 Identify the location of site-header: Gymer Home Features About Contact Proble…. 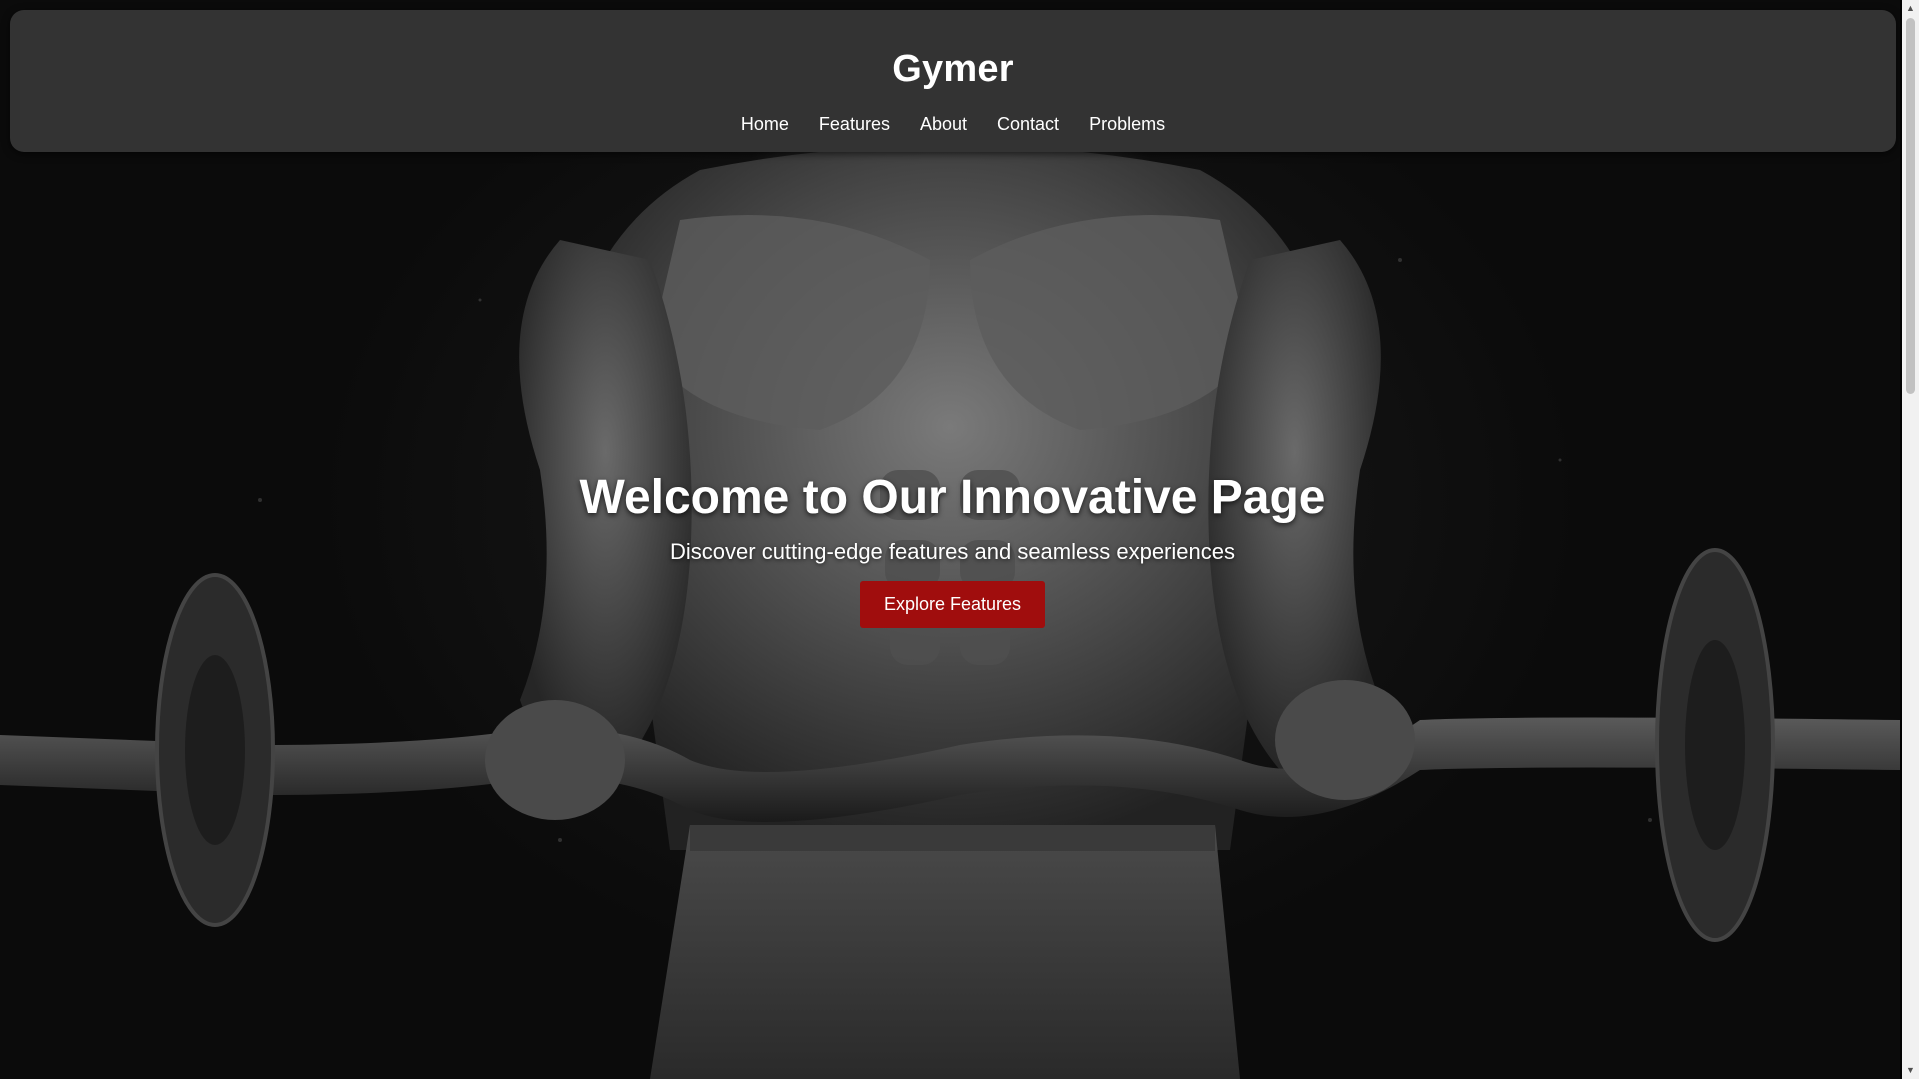
(953, 81).